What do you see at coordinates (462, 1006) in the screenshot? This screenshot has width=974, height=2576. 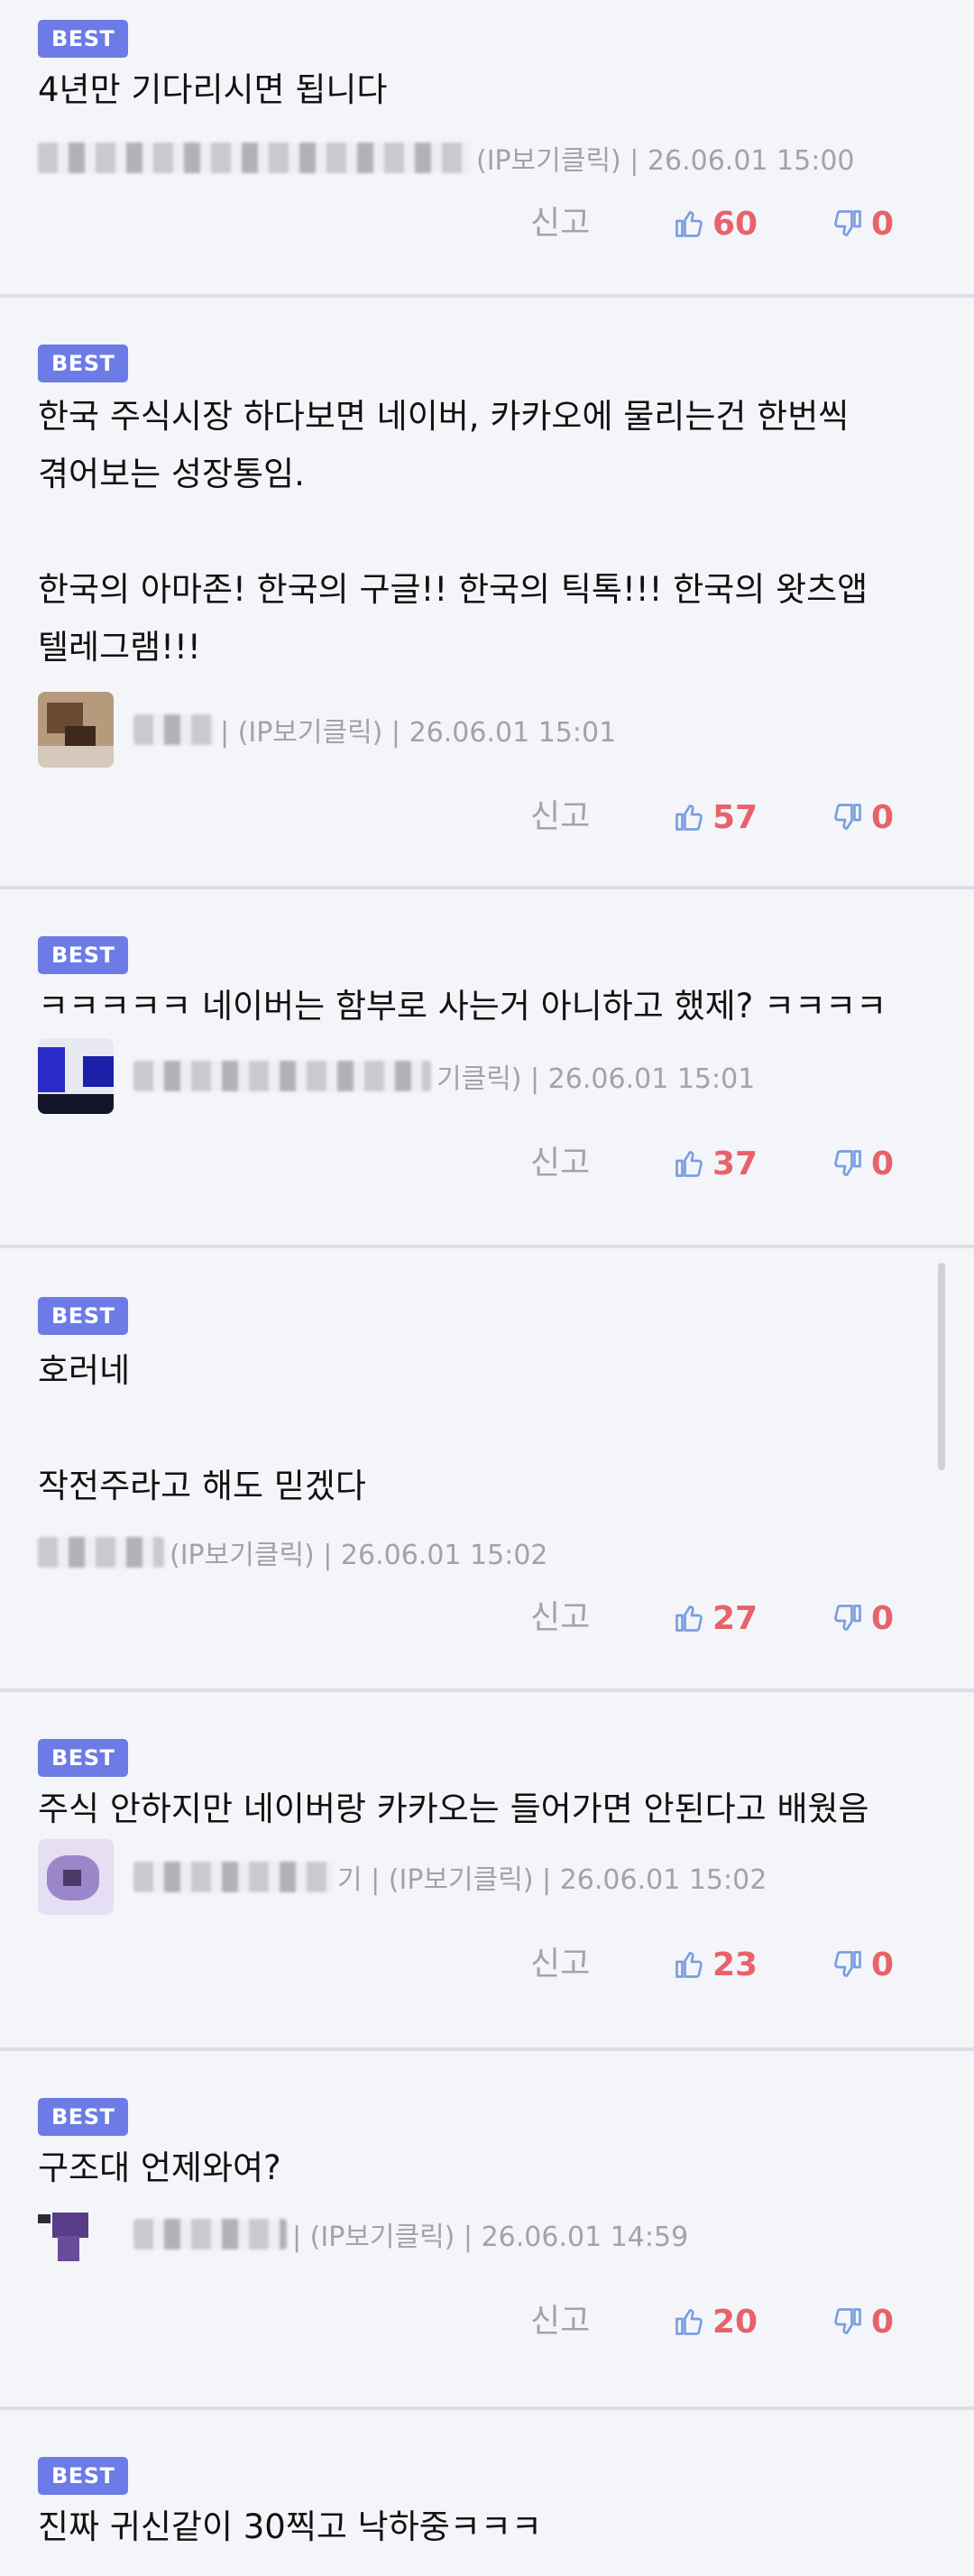 I see `comment-body: ㅋㅋㅋㅋㅋ 네이버는 함부로 사는거 아니하고 했제? ㅋㅋㅋㅋ` at bounding box center [462, 1006].